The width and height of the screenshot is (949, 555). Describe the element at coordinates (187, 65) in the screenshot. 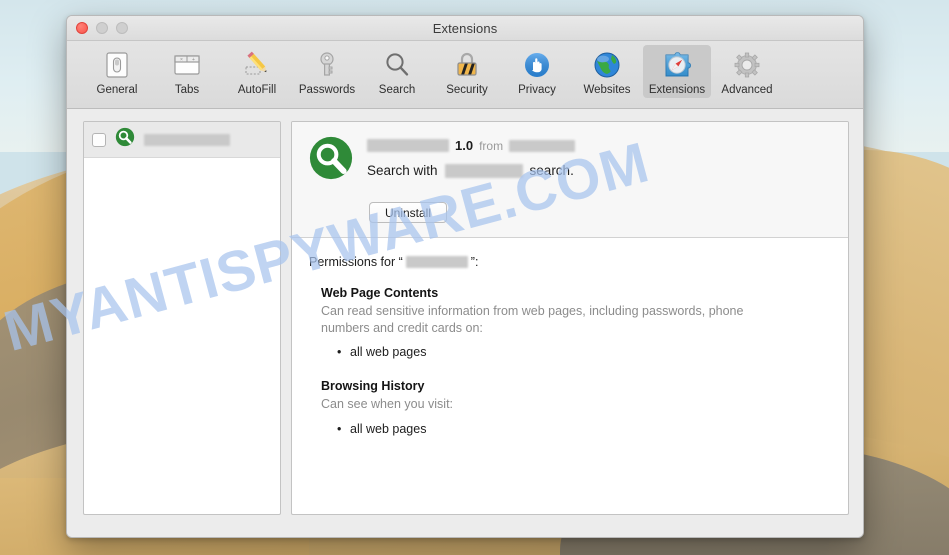

I see `tabs-icon: × +` at that location.